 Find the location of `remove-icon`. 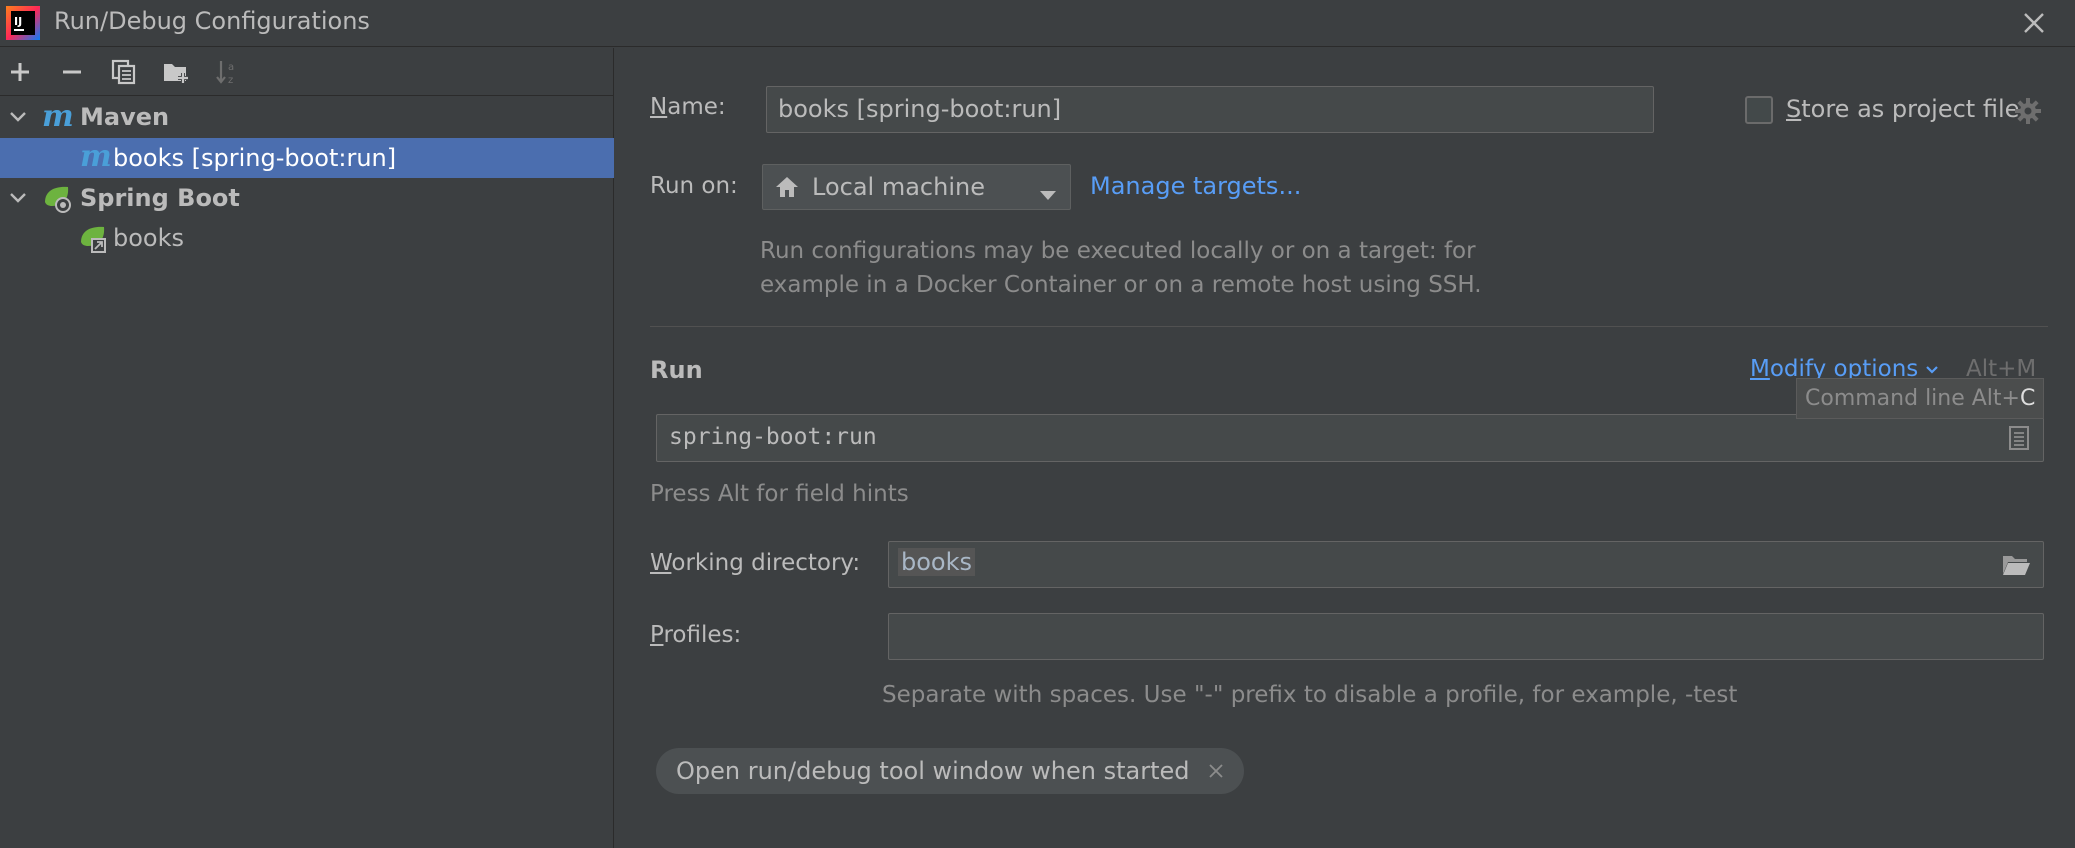

remove-icon is located at coordinates (72, 72).